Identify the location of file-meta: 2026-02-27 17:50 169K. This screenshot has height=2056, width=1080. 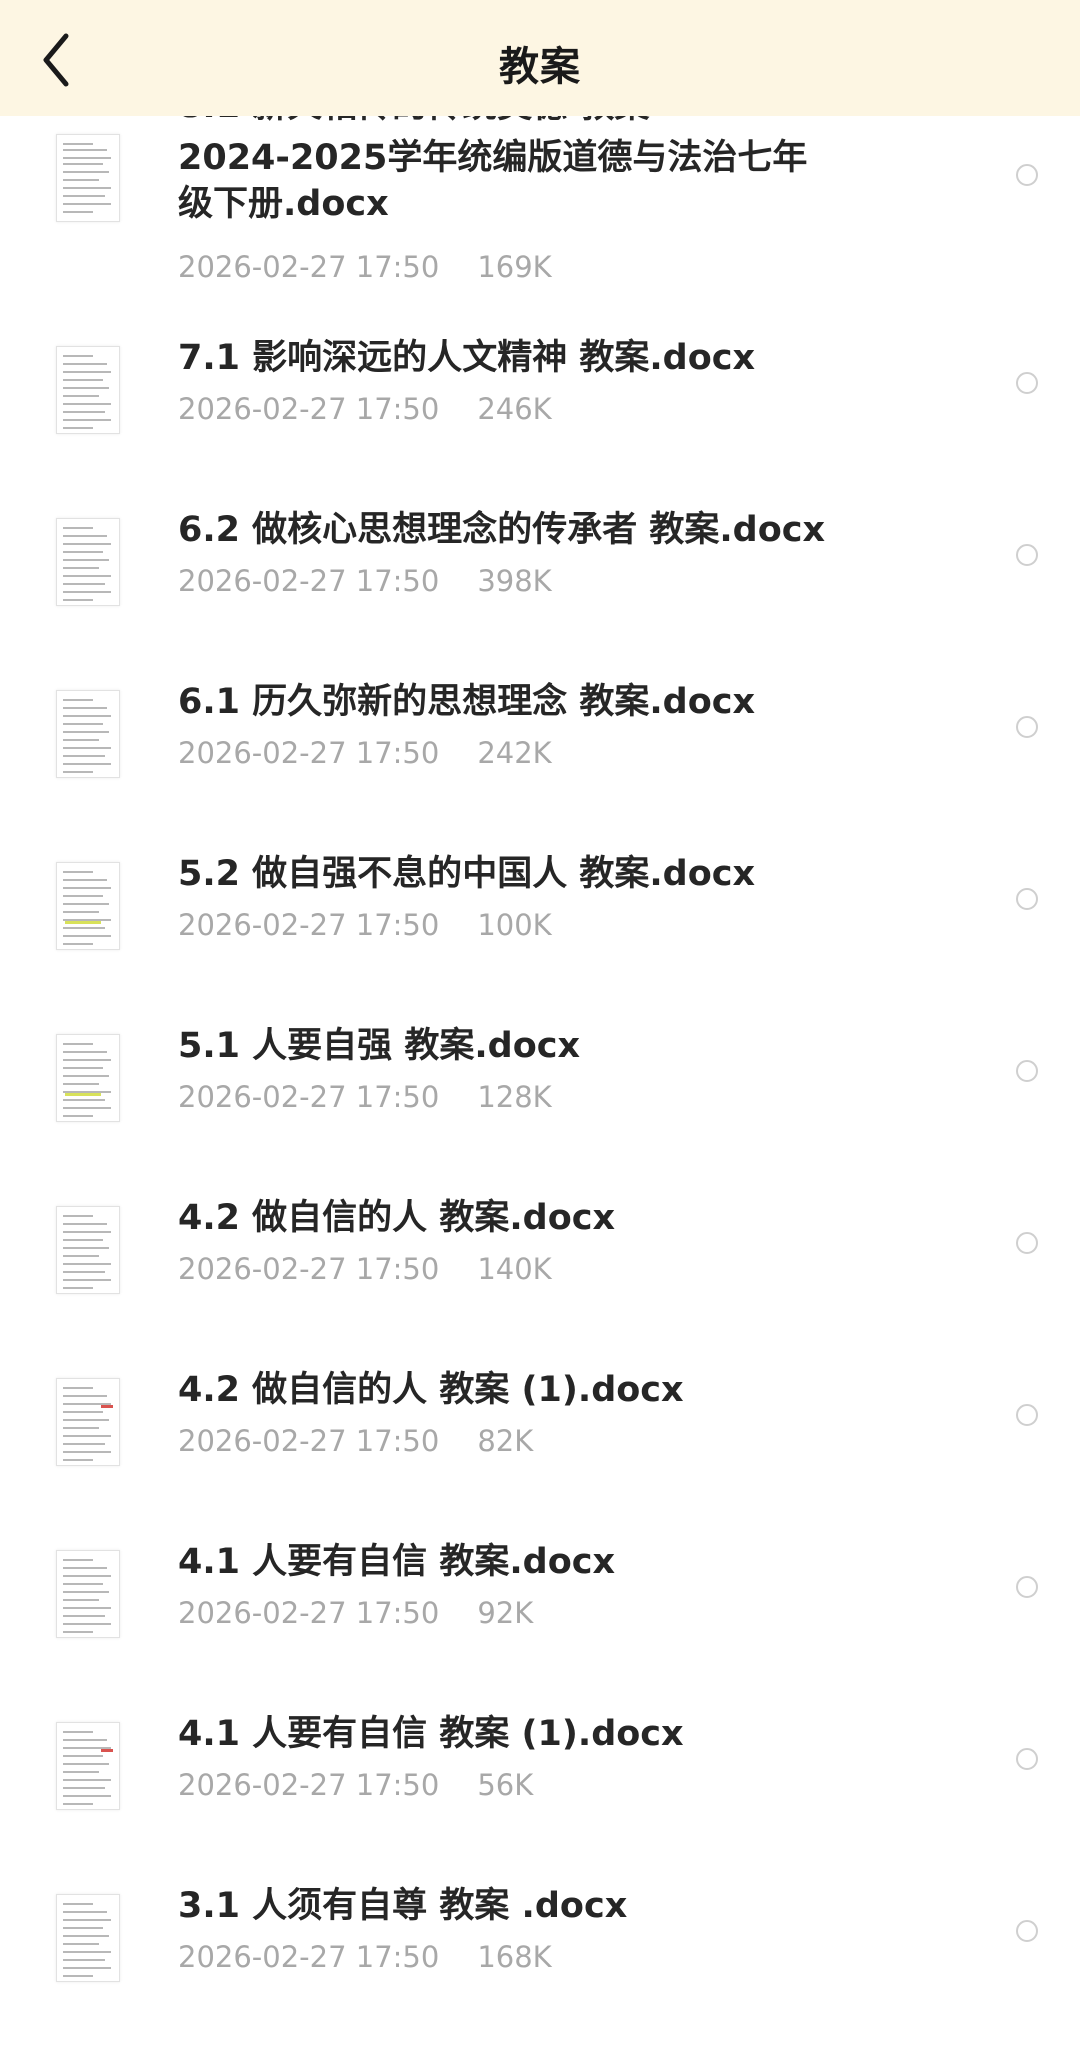
(365, 267).